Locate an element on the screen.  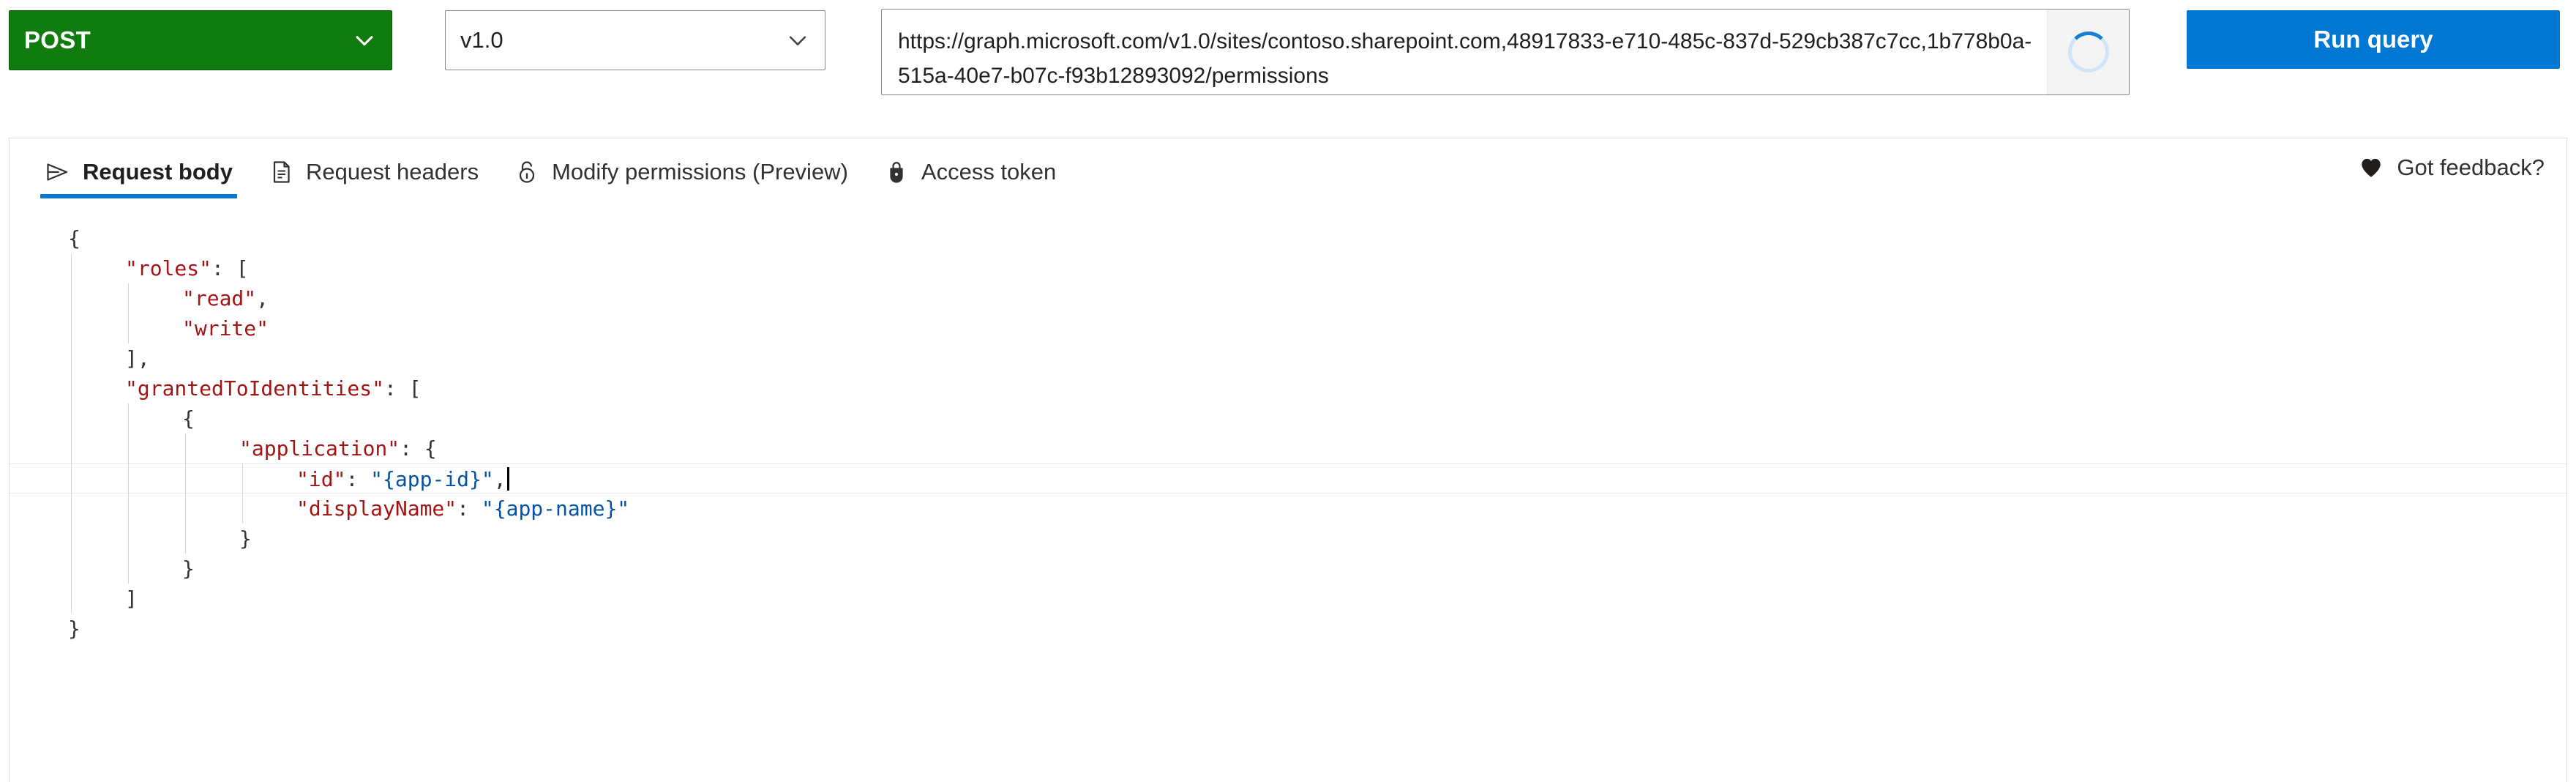
api-version-select: v1.0 is located at coordinates (635, 40).